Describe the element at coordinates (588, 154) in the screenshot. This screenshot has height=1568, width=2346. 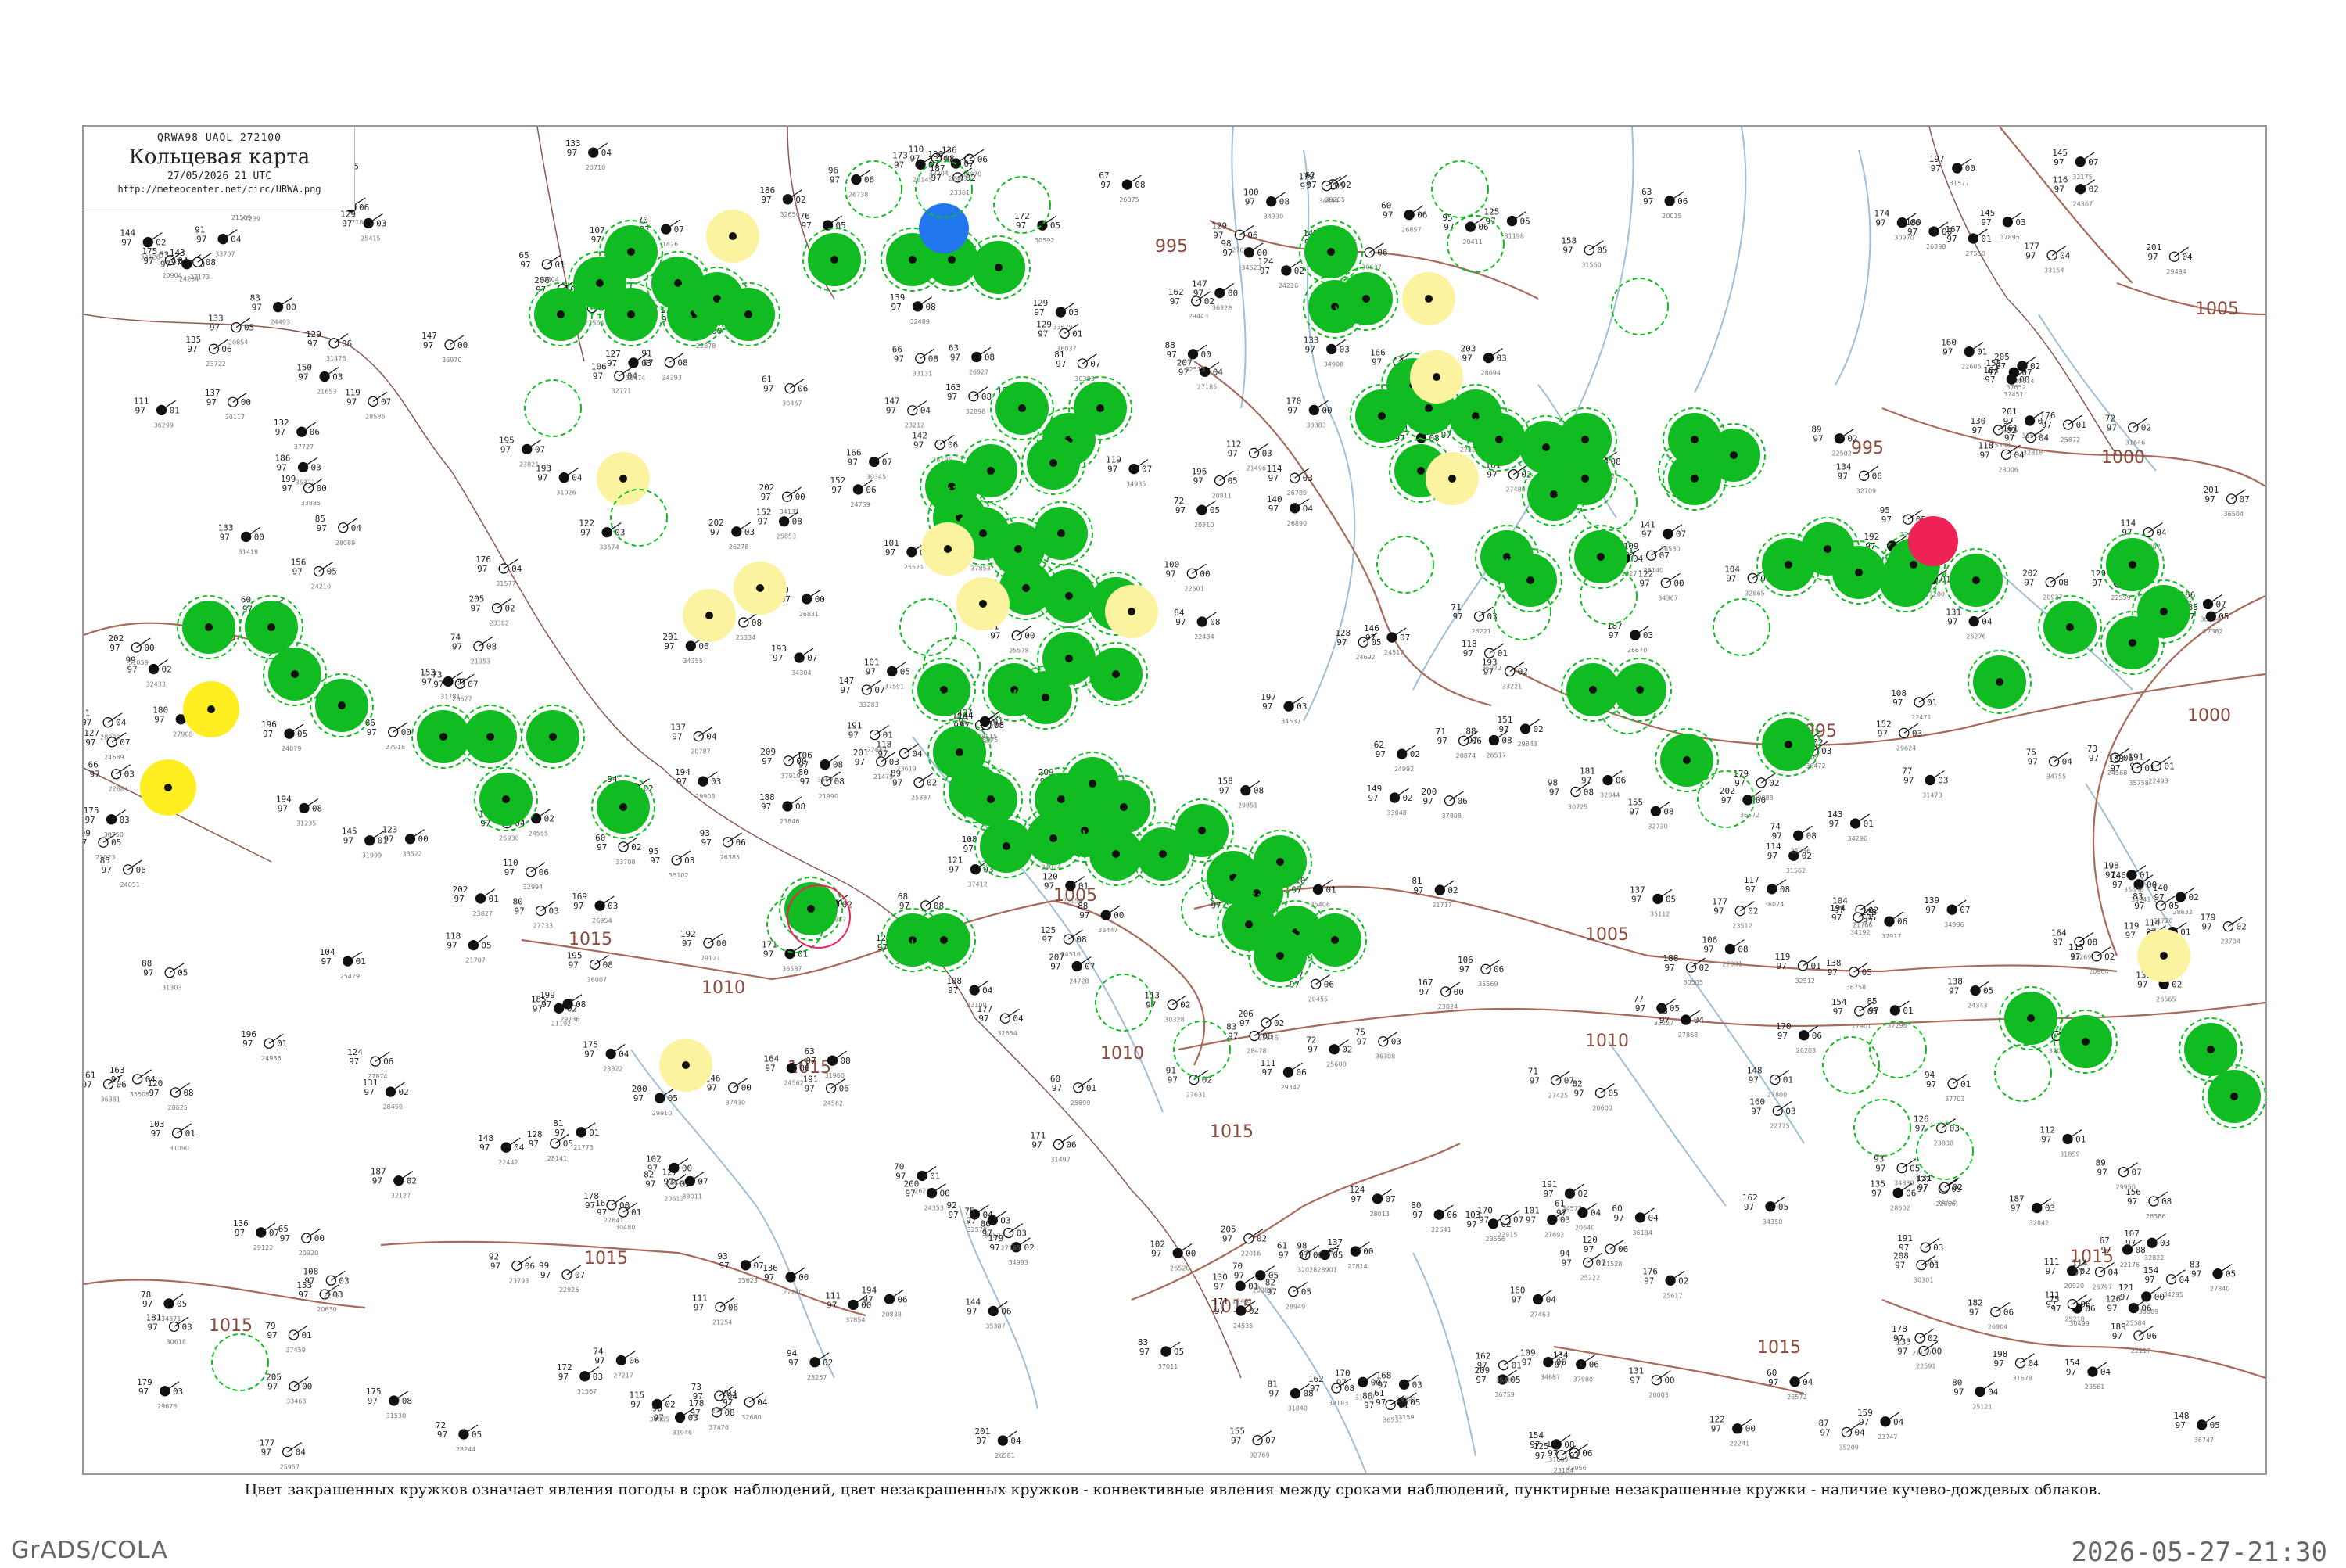
I see `station-plot: 13397 0420710` at that location.